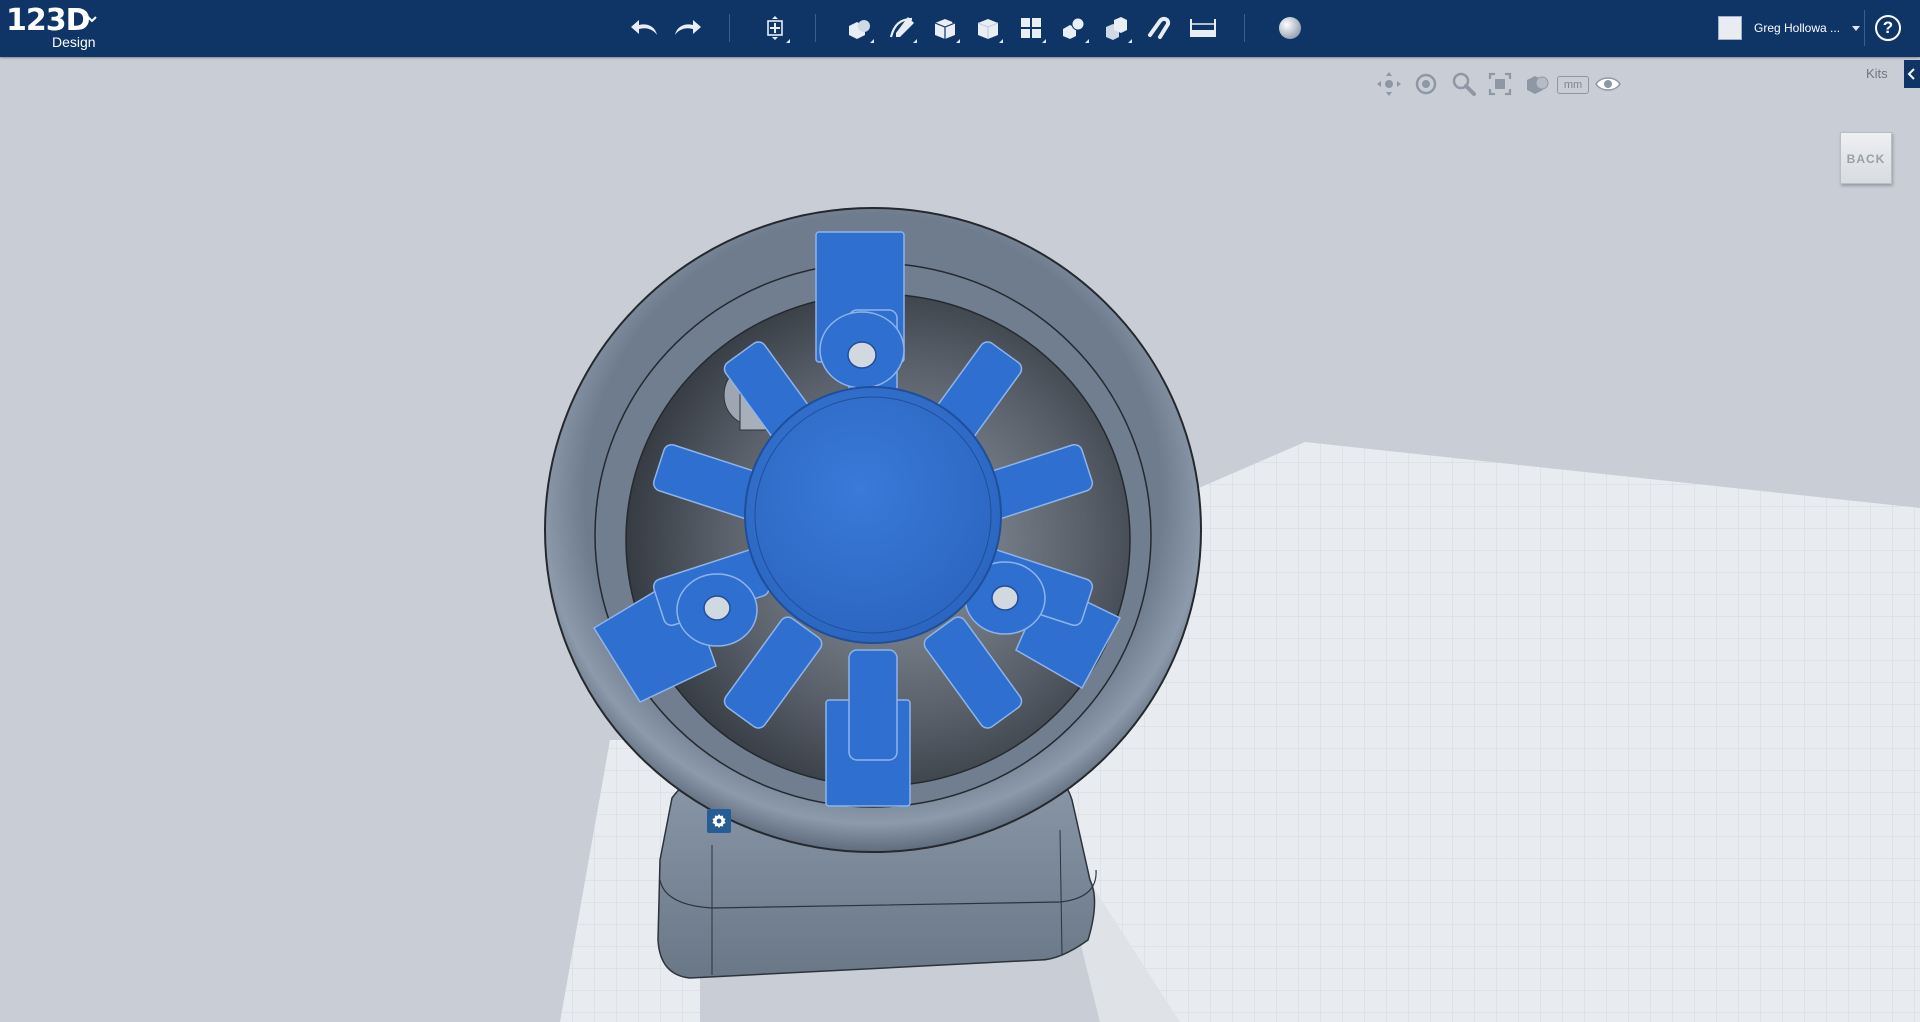 This screenshot has width=1920, height=1022. I want to click on pattern-button, so click(1031, 28).